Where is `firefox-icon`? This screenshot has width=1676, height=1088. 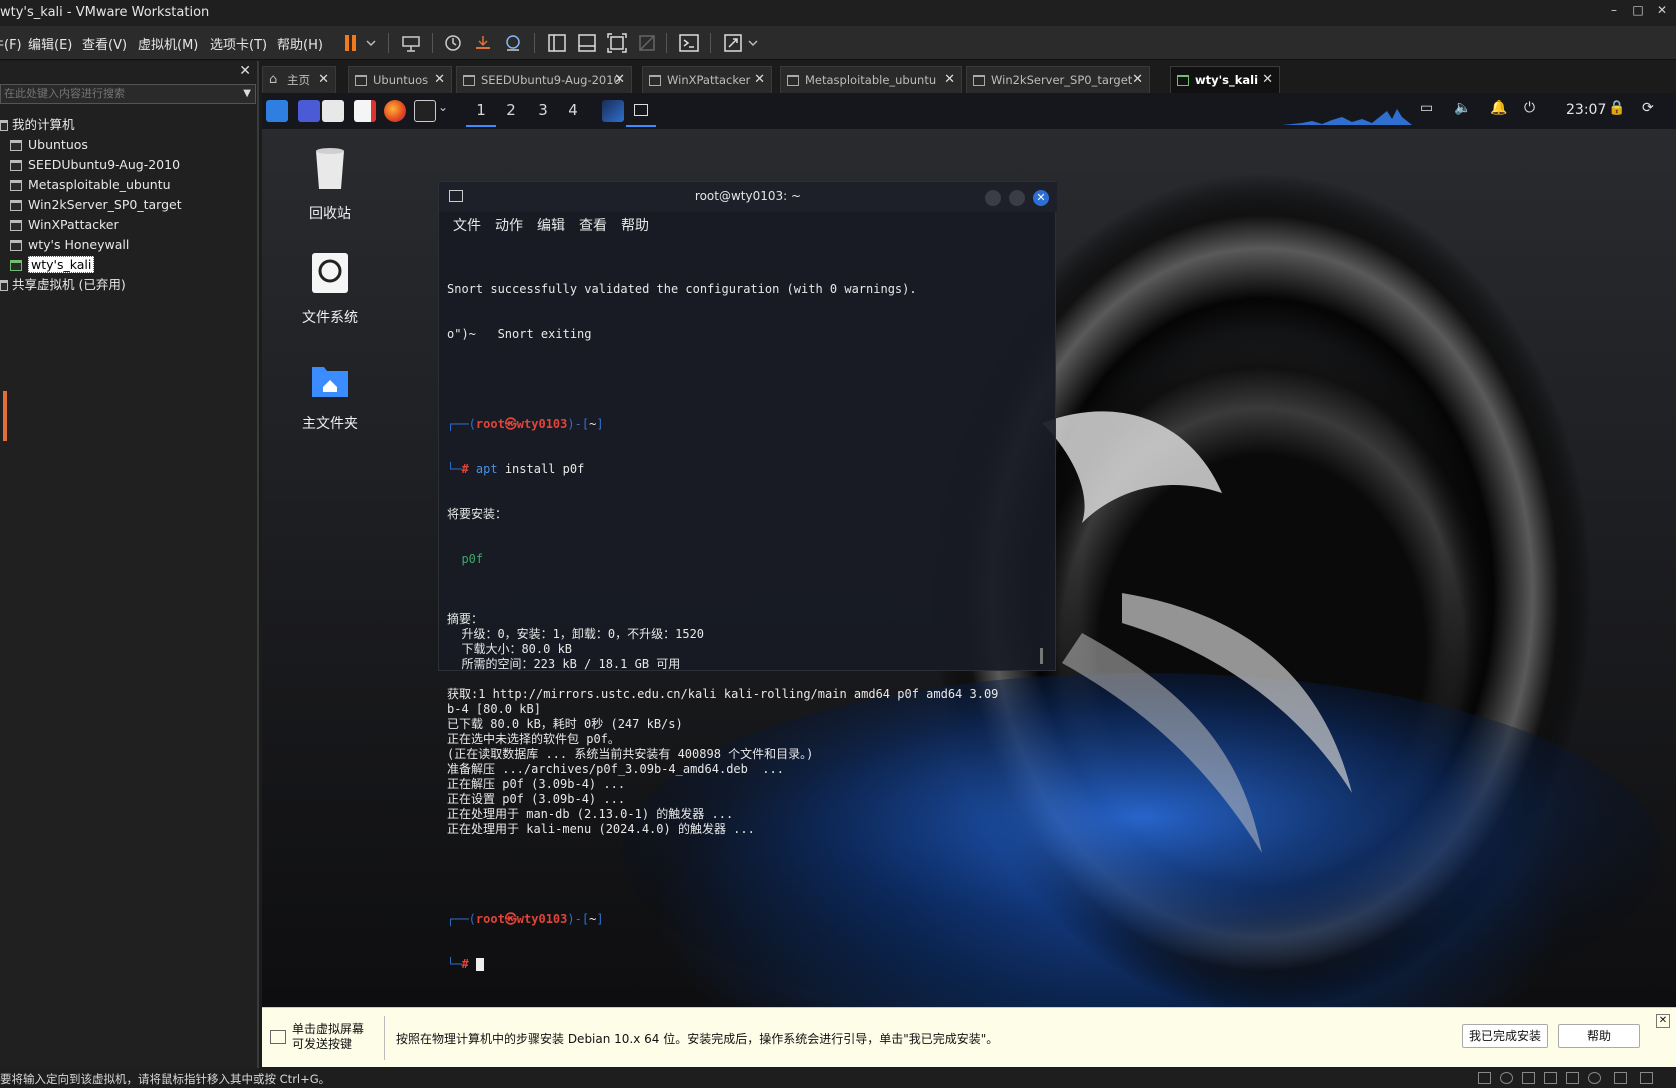 firefox-icon is located at coordinates (395, 111).